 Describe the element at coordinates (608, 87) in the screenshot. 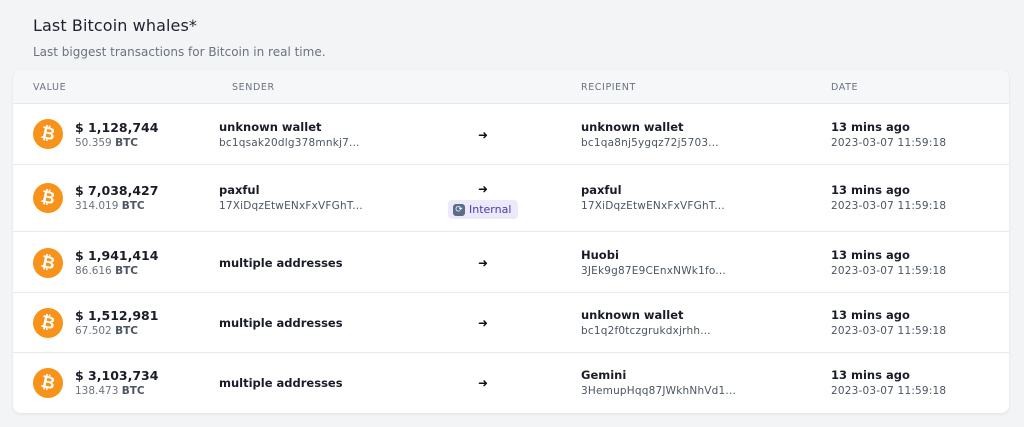

I see `column-header-recipient: RECIPIENT` at that location.